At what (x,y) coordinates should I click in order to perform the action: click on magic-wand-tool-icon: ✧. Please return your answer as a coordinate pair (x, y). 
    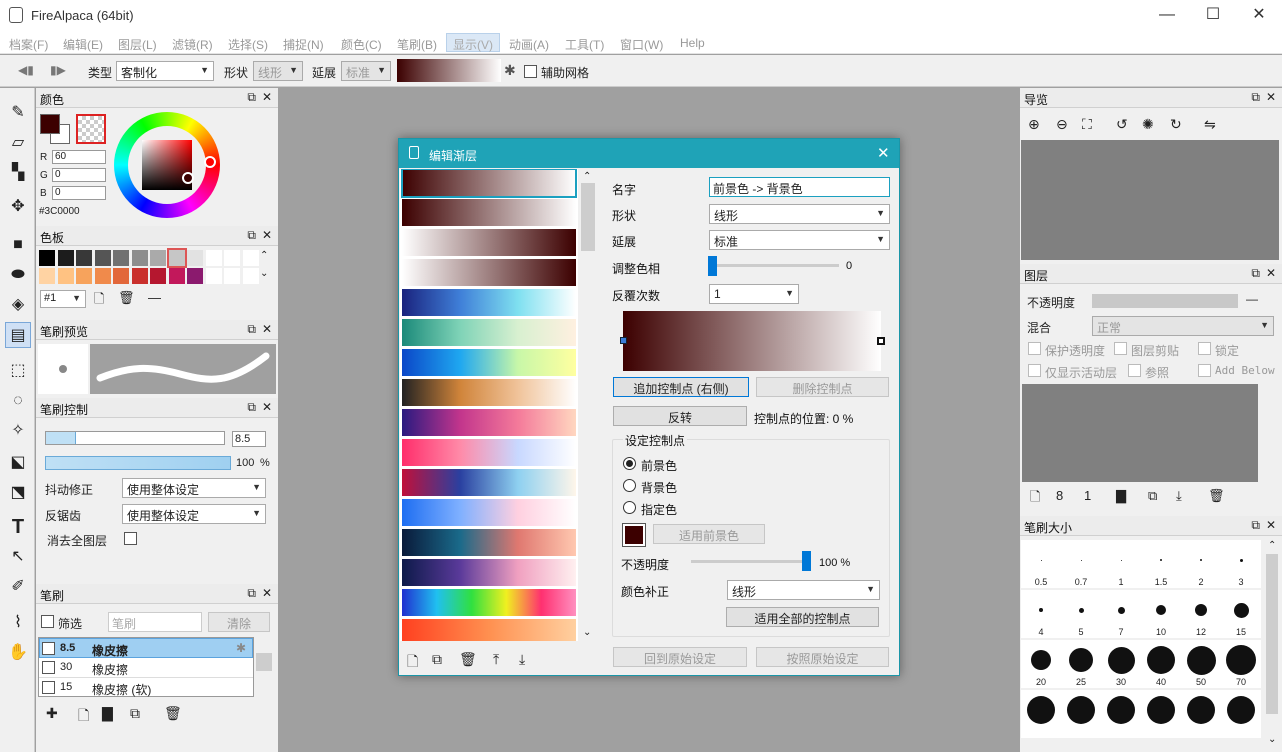
    Looking at the image, I should click on (18, 431).